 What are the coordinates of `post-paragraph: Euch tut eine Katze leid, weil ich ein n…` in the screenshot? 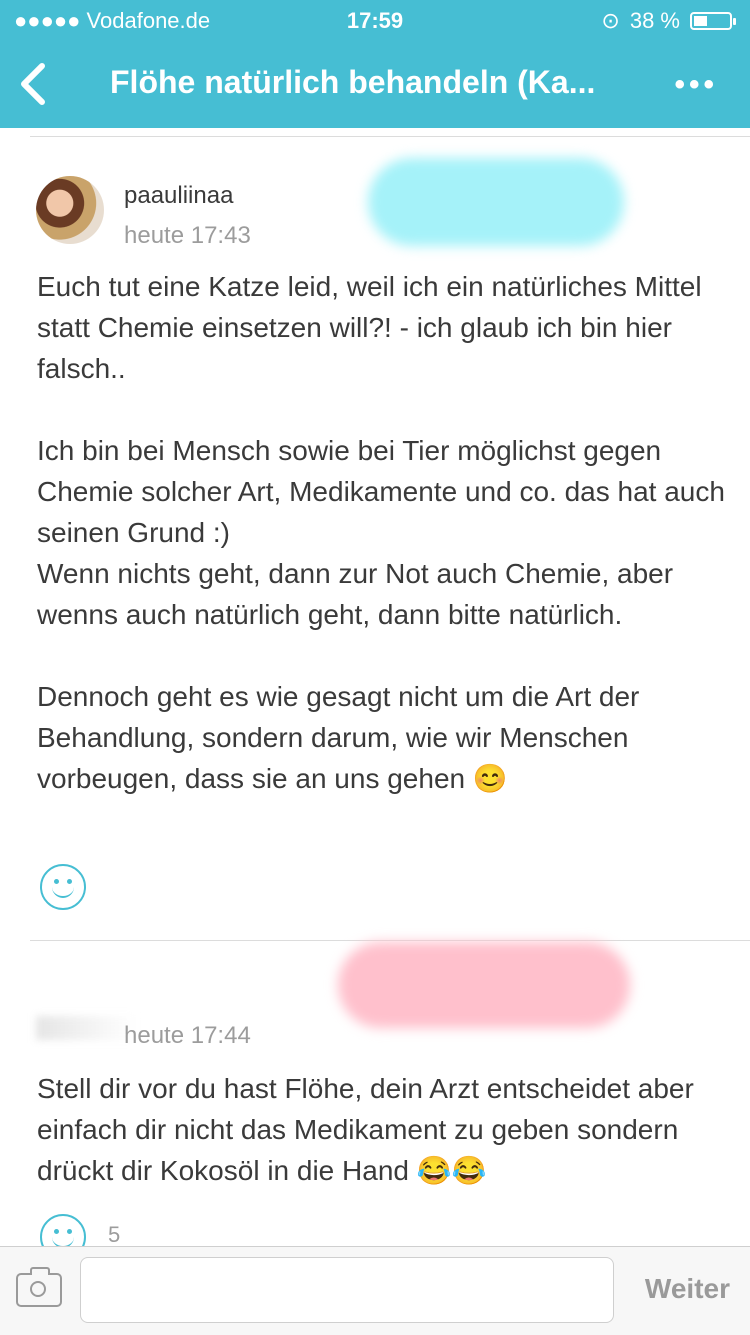 It's located at (373, 327).